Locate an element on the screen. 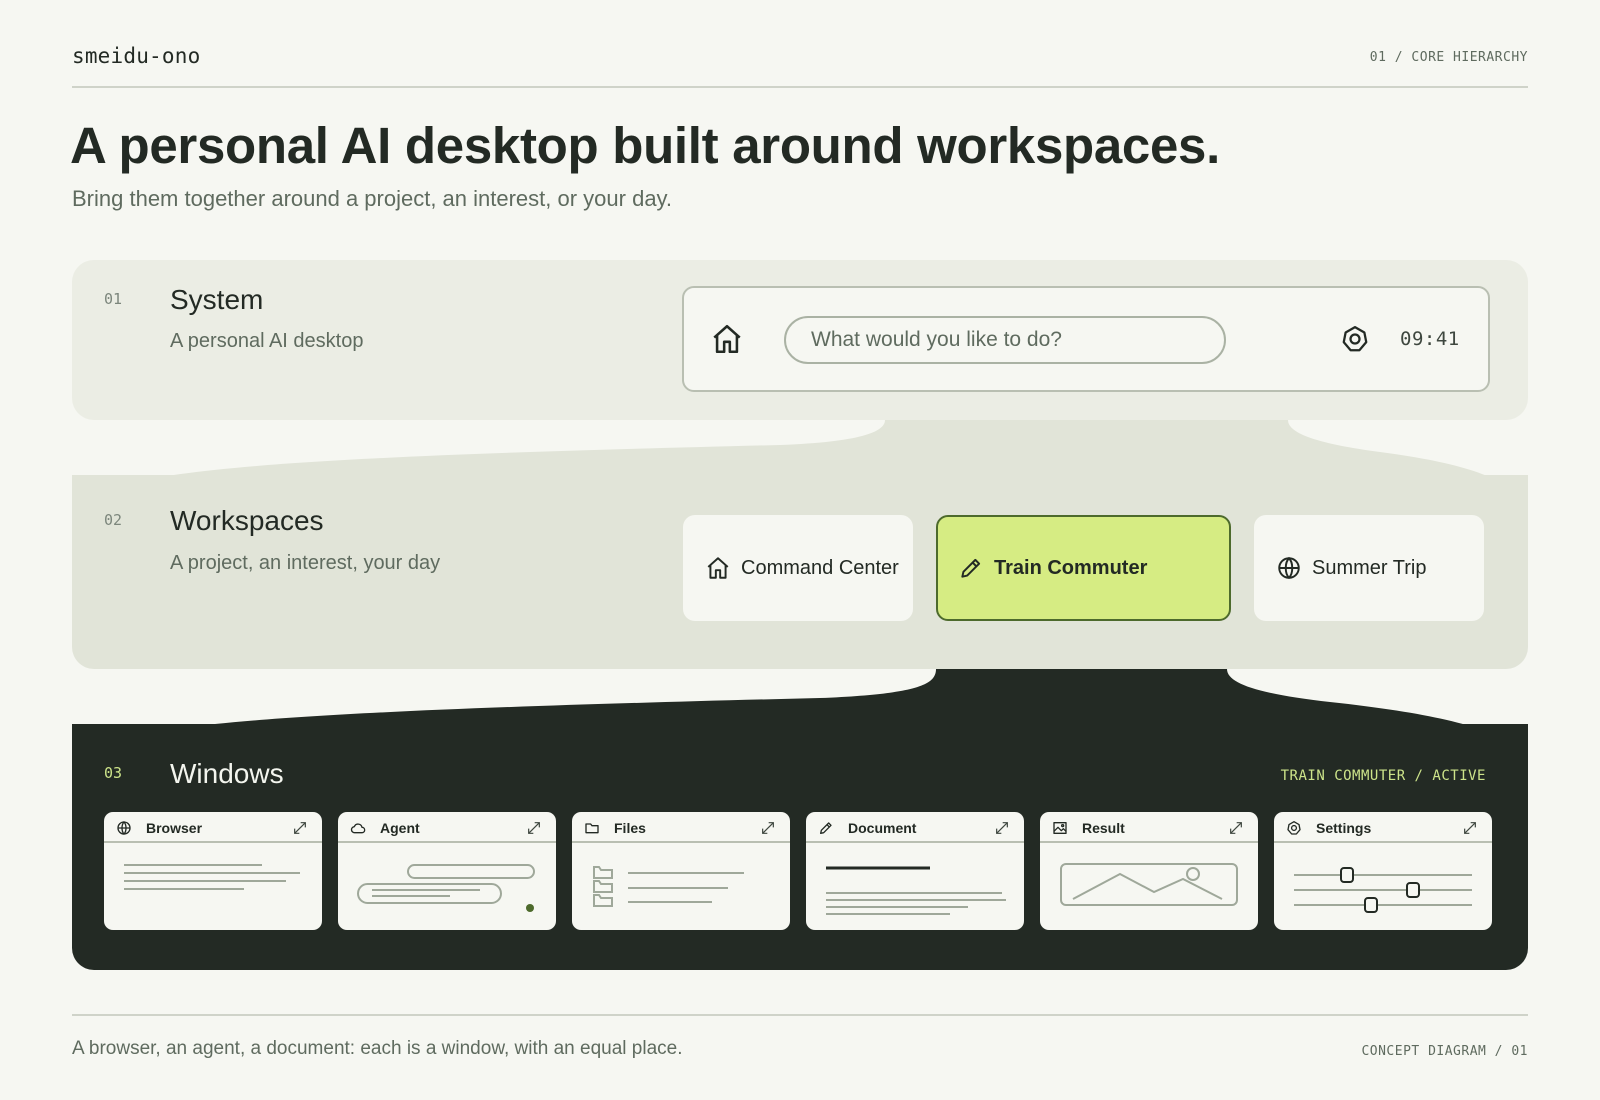 The image size is (1600, 1100). window-agent: Agent is located at coordinates (447, 871).